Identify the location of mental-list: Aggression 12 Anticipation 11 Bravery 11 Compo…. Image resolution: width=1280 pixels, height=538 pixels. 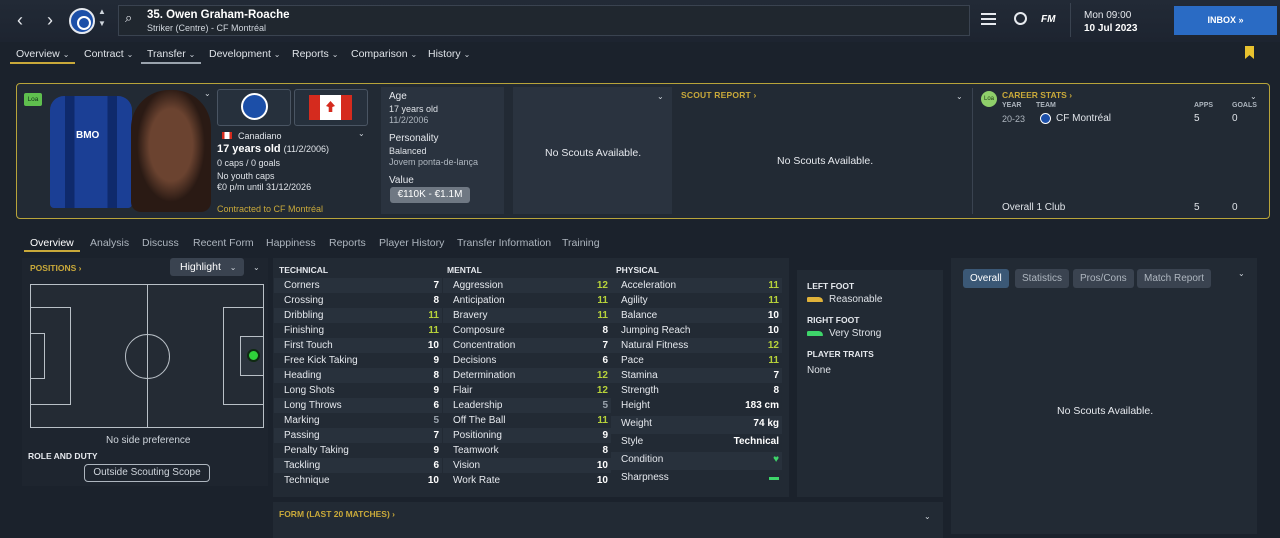
(527, 383).